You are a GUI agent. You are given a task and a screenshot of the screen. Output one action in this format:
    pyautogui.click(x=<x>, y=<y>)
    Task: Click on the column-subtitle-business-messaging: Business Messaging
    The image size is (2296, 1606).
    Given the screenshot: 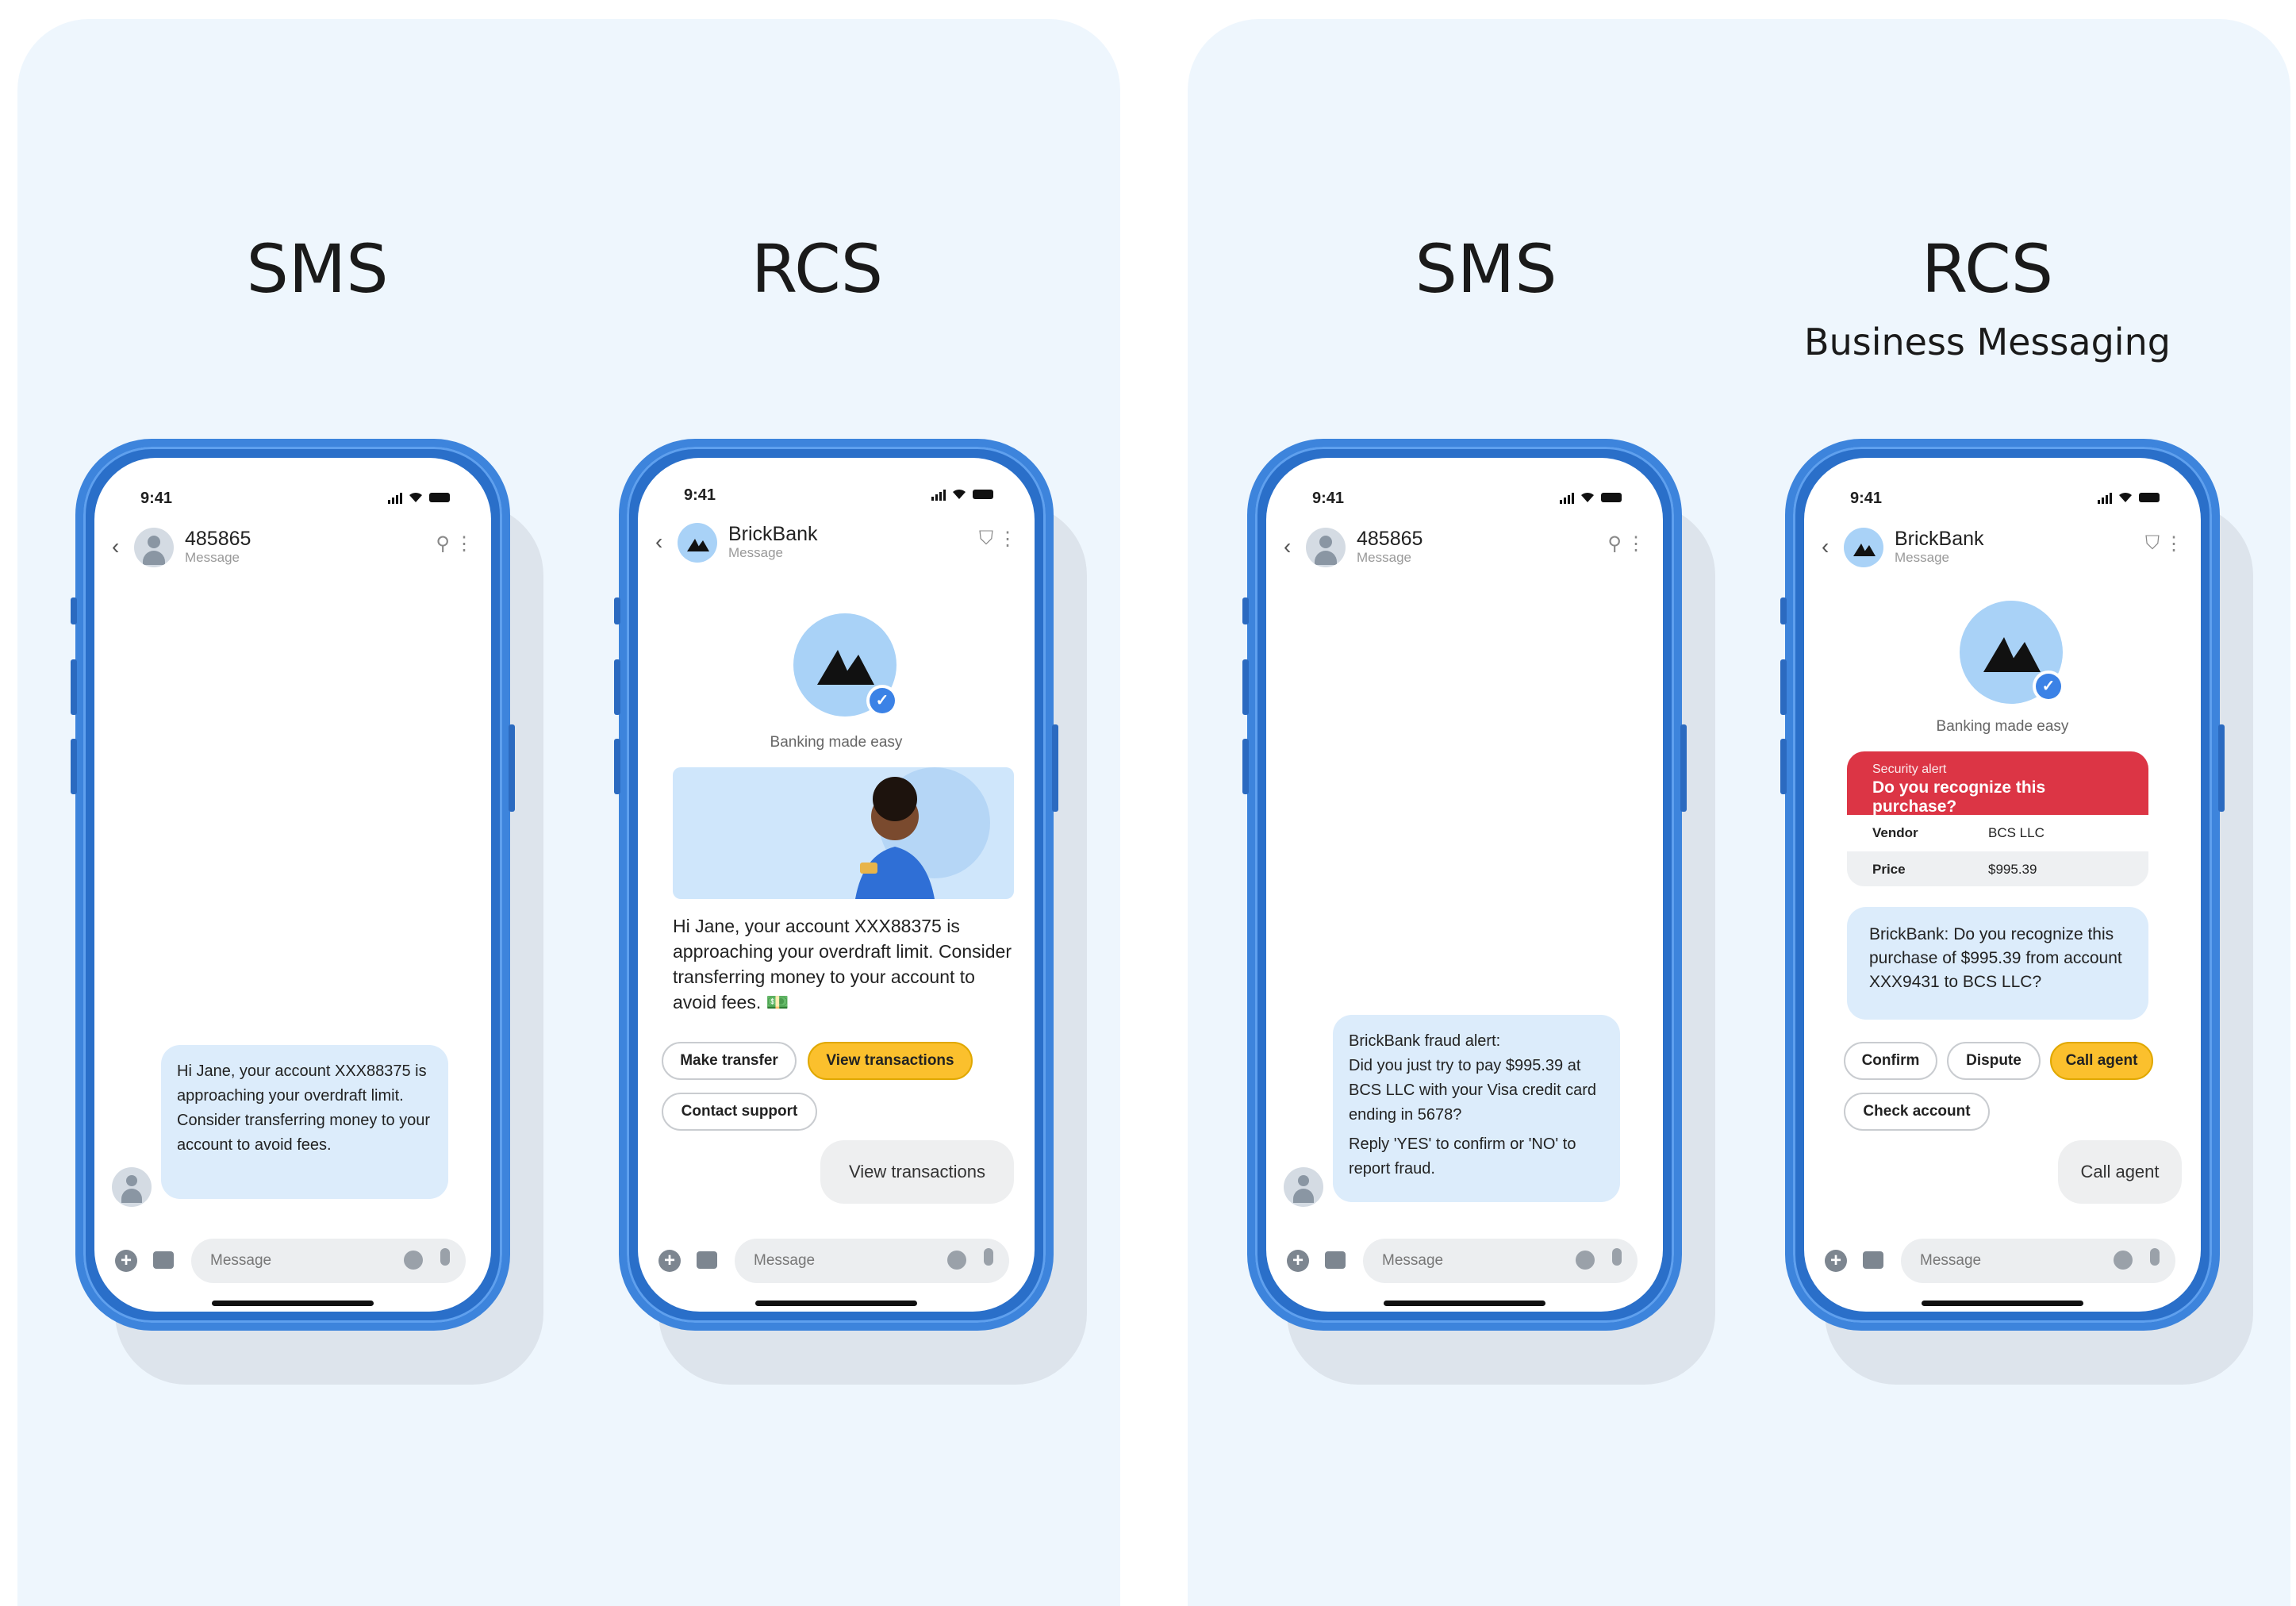 What is the action you would take?
    pyautogui.click(x=1987, y=342)
    